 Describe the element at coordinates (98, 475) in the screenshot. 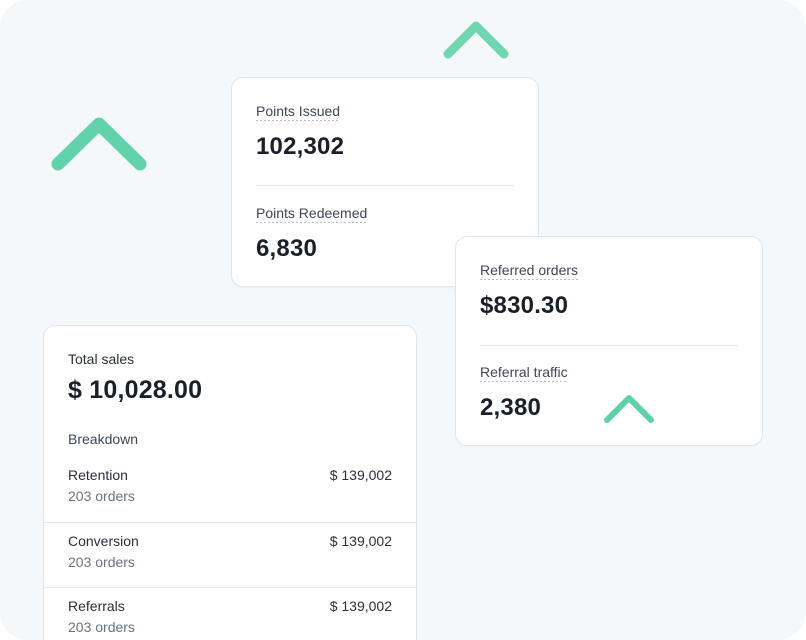

I see `row-name: Retention` at that location.